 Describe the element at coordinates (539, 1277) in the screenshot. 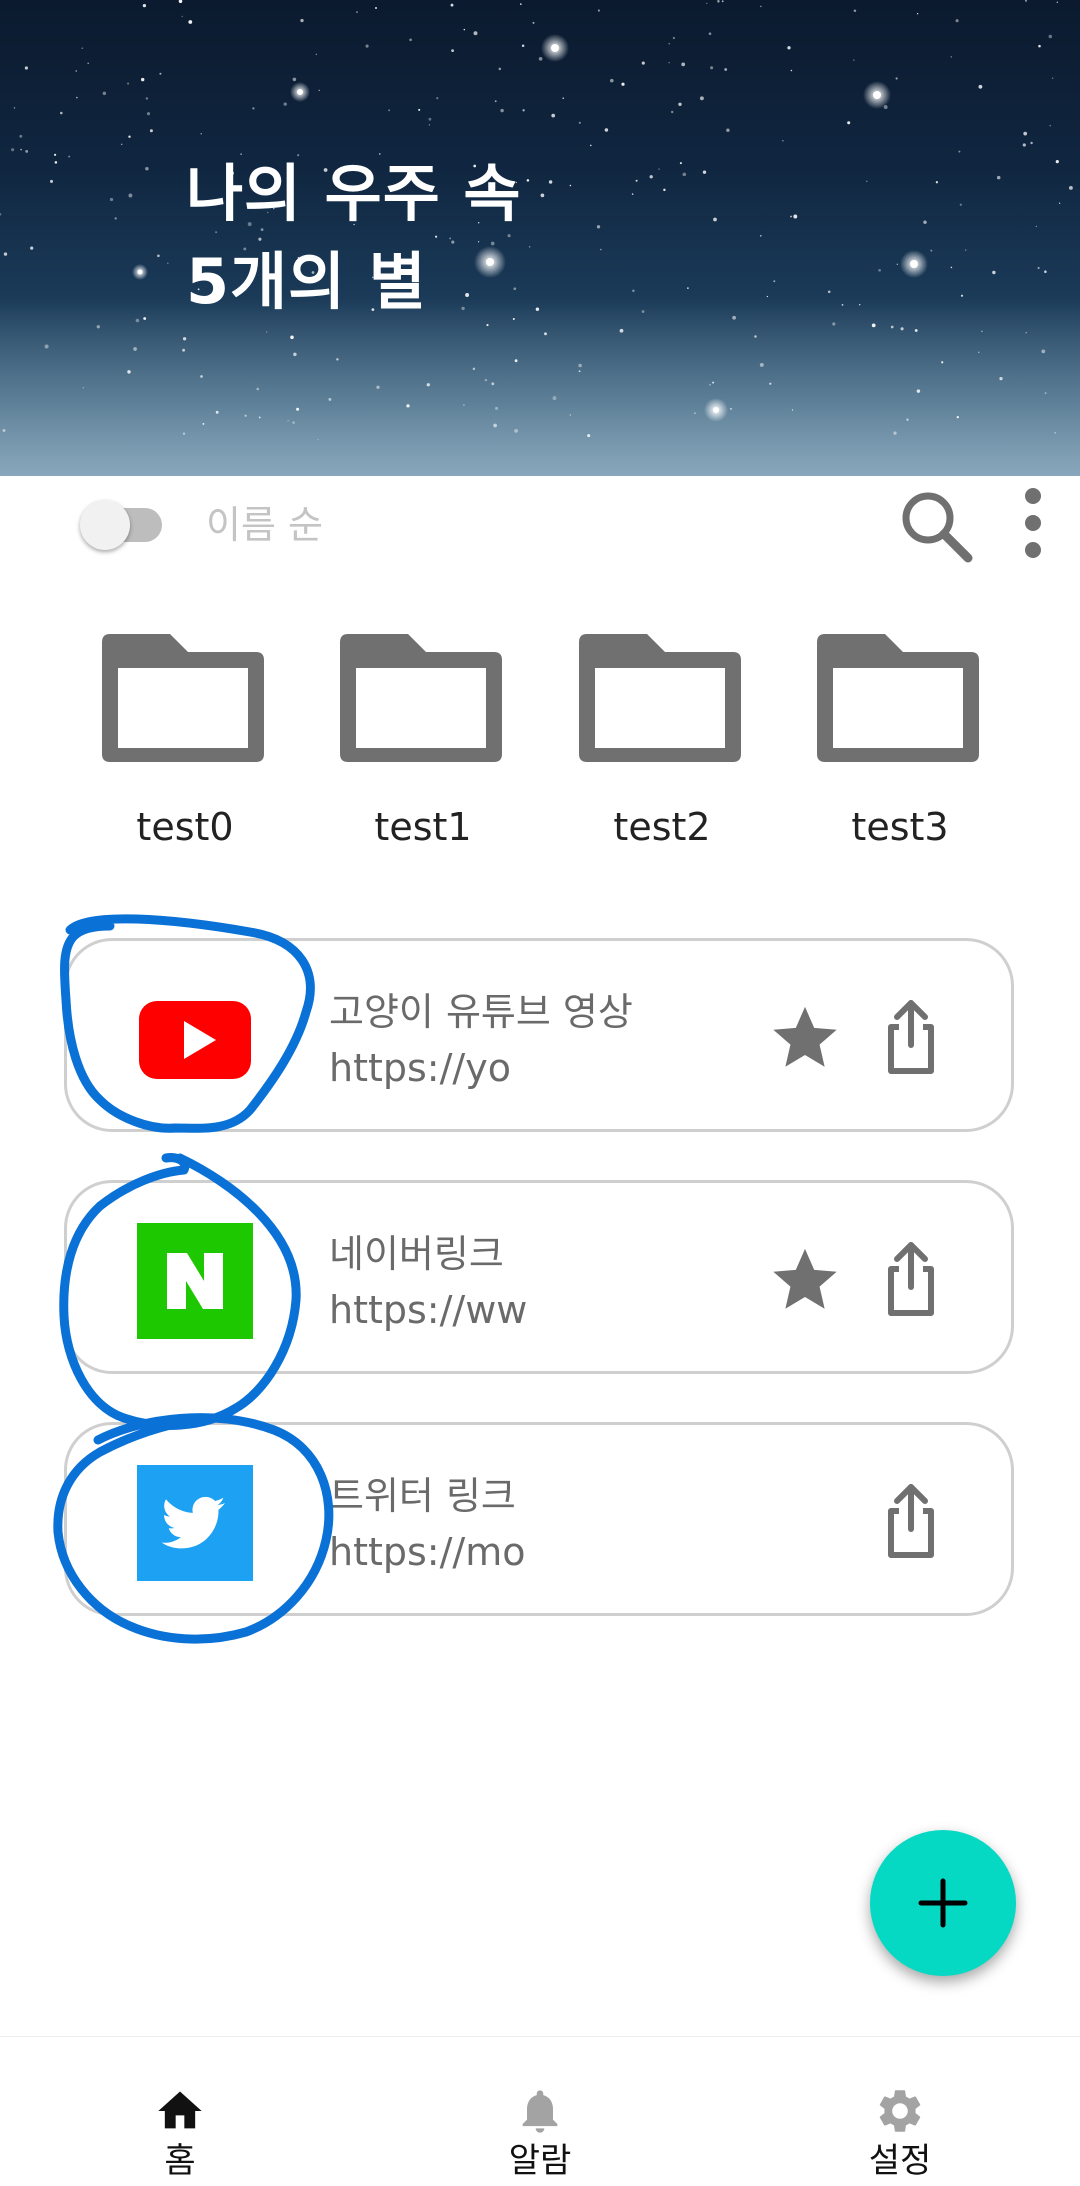

I see `link-card-naver: 네이버링크 https://ww` at that location.